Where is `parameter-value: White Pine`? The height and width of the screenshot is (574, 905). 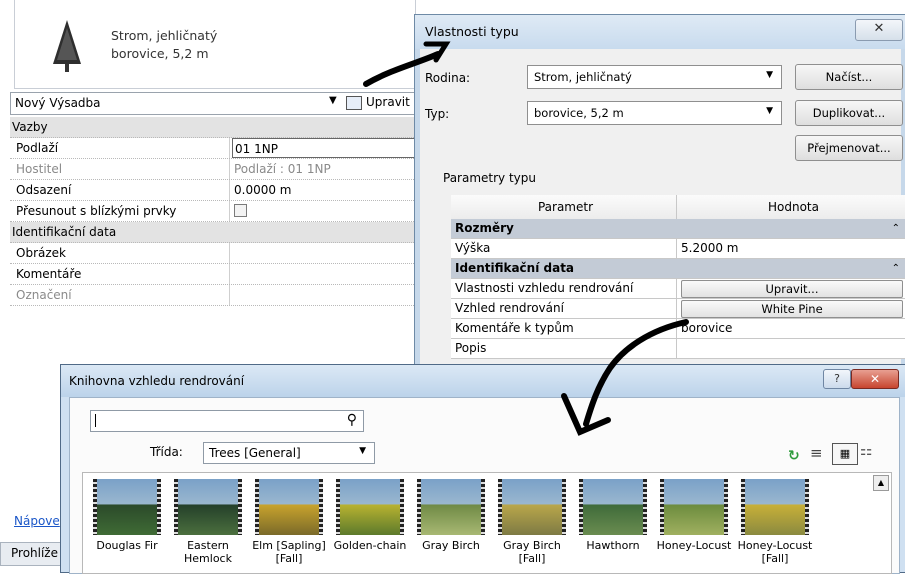
parameter-value: White Pine is located at coordinates (792, 308).